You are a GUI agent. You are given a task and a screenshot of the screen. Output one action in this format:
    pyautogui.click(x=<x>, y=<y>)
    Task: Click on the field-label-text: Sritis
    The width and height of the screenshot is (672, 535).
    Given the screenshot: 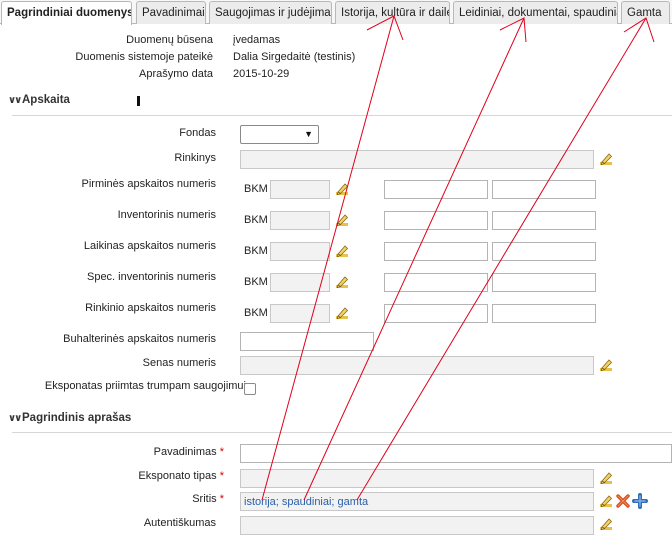 What is the action you would take?
    pyautogui.click(x=204, y=499)
    